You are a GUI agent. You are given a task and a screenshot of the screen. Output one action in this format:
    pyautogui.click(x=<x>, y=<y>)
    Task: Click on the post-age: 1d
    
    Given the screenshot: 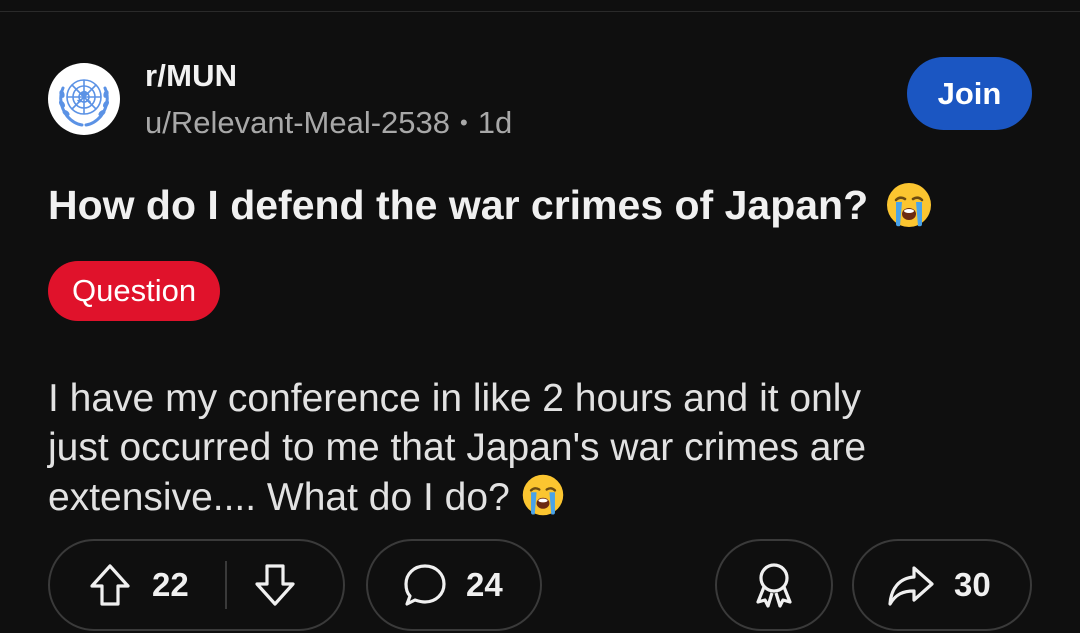 What is the action you would take?
    pyautogui.click(x=495, y=122)
    